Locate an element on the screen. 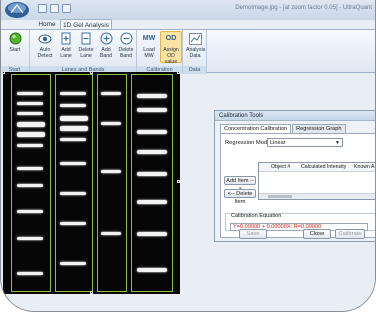 This screenshot has height=312, width=376. calibration-equation-title: Calibration Equation is located at coordinates (256, 216).